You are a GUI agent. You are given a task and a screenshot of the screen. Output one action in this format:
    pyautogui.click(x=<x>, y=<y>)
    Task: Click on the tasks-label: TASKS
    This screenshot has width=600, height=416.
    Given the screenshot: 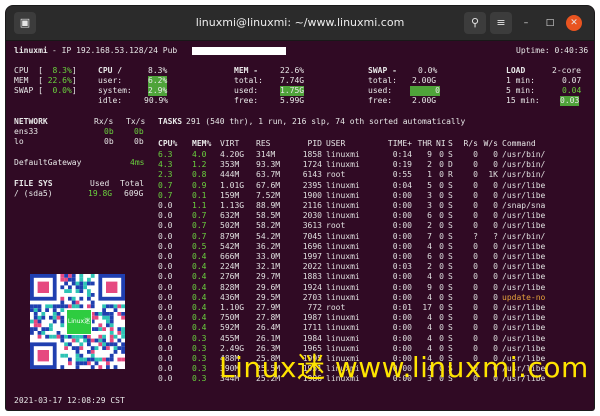 What is the action you would take?
    pyautogui.click(x=170, y=121)
    